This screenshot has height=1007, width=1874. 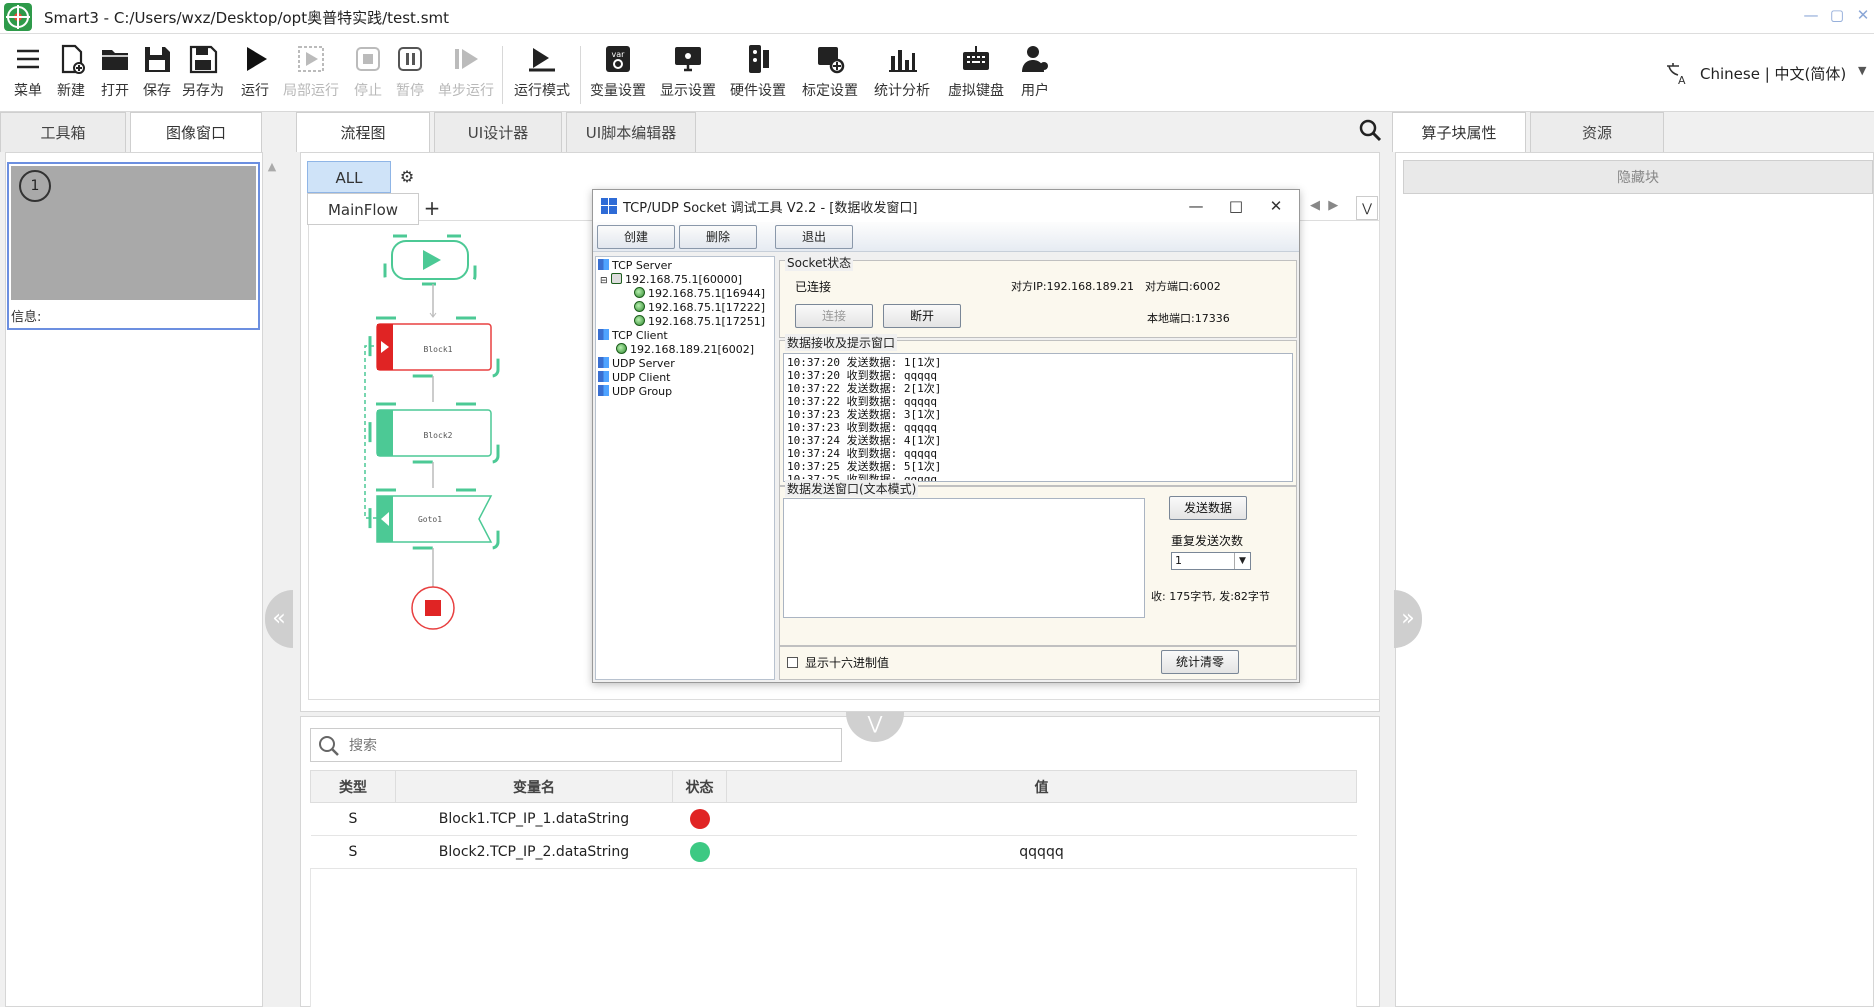 What do you see at coordinates (833, 852) in the screenshot?
I see `table-row: S Block2.TCP_IP_2.dataString qqqqq` at bounding box center [833, 852].